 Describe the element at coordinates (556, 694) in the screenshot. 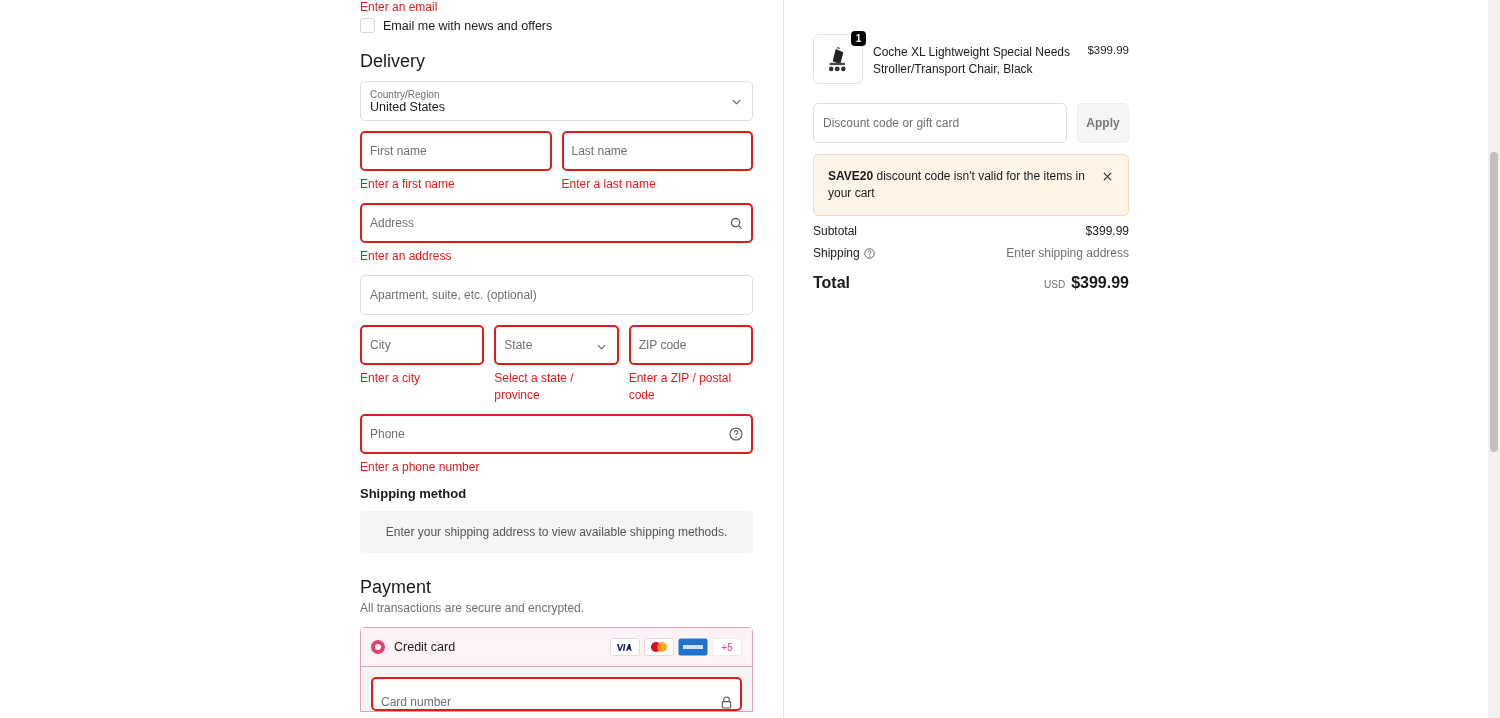

I see `card-number-field: Card number` at that location.